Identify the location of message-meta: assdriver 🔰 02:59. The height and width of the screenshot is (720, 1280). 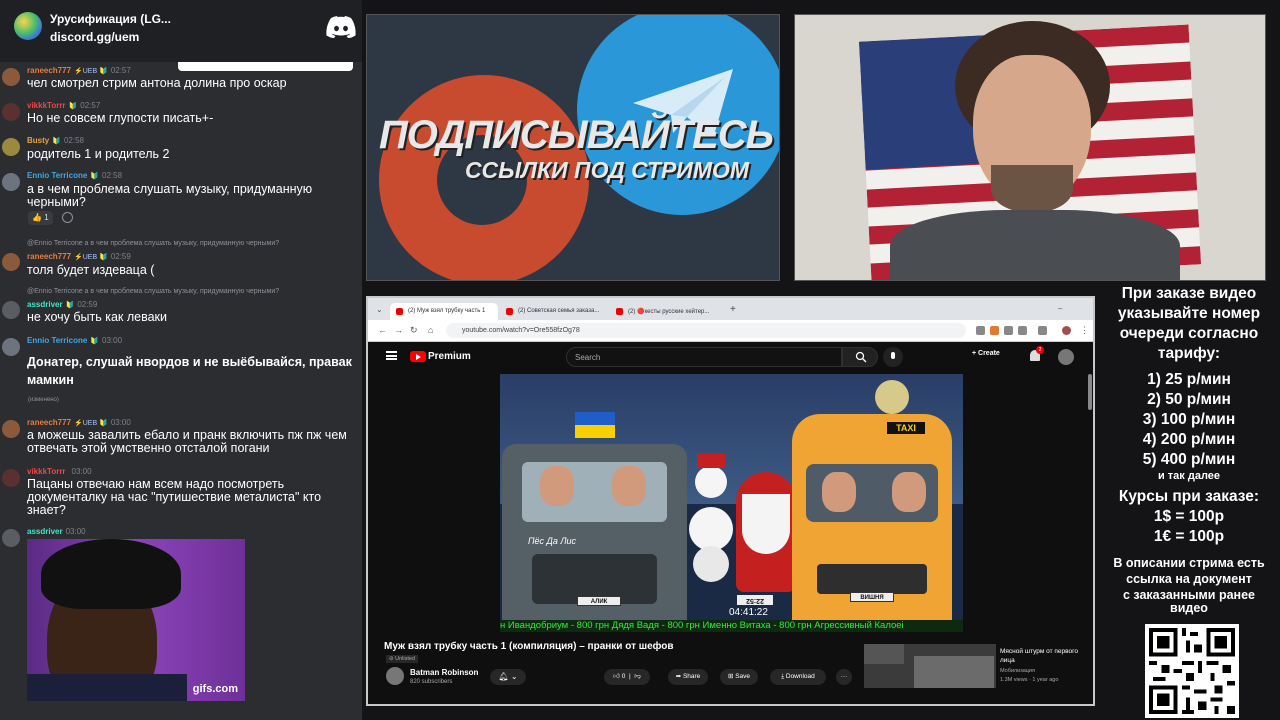
(62, 304).